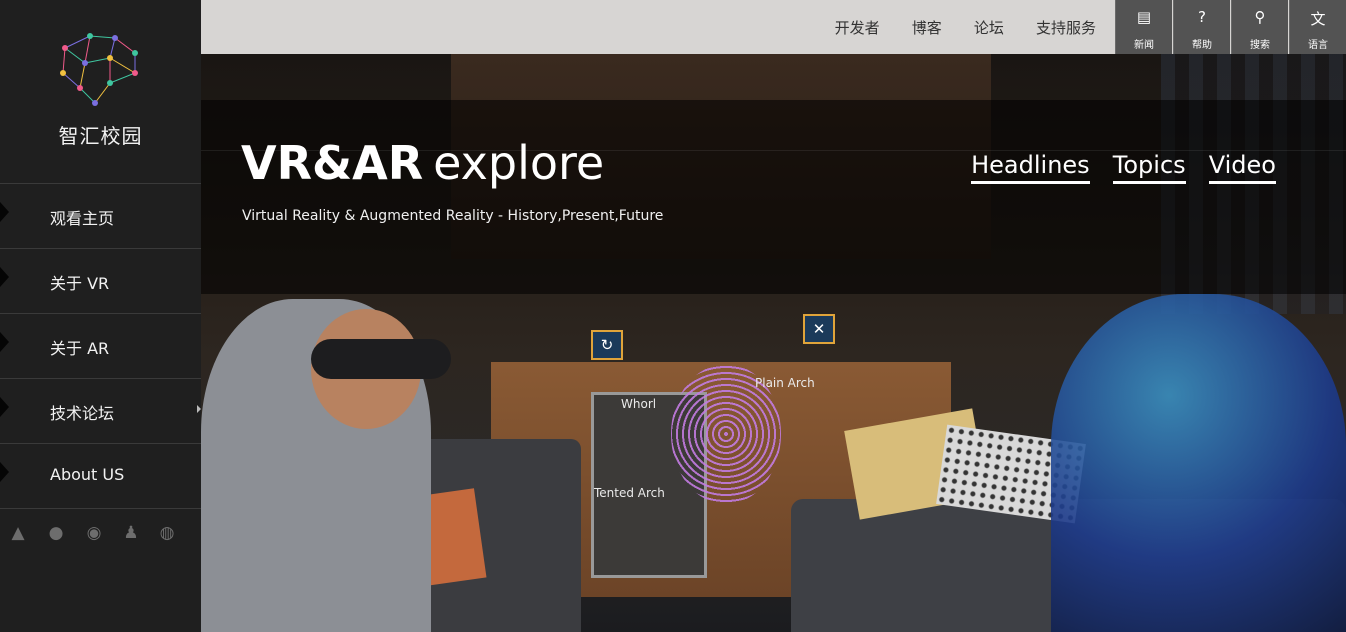  What do you see at coordinates (131, 533) in the screenshot?
I see `qq-icon: ♟` at bounding box center [131, 533].